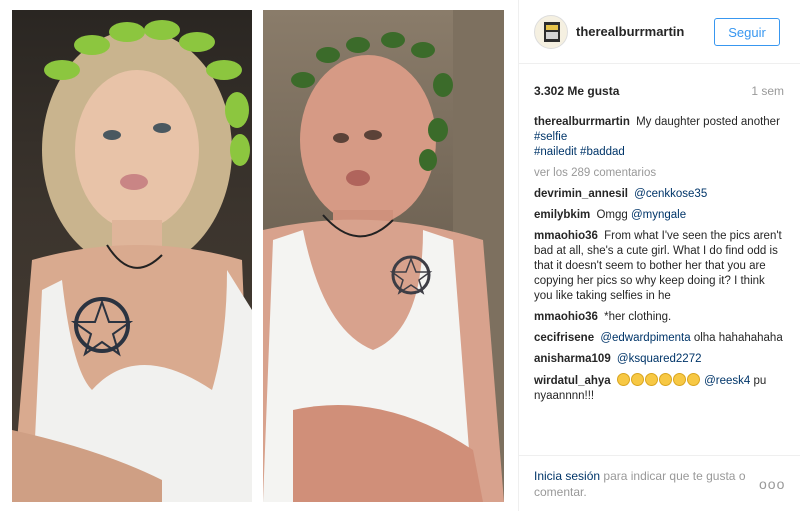 The image size is (800, 511). What do you see at coordinates (727, 381) in the screenshot?
I see `comment-mention: @reesk4` at bounding box center [727, 381].